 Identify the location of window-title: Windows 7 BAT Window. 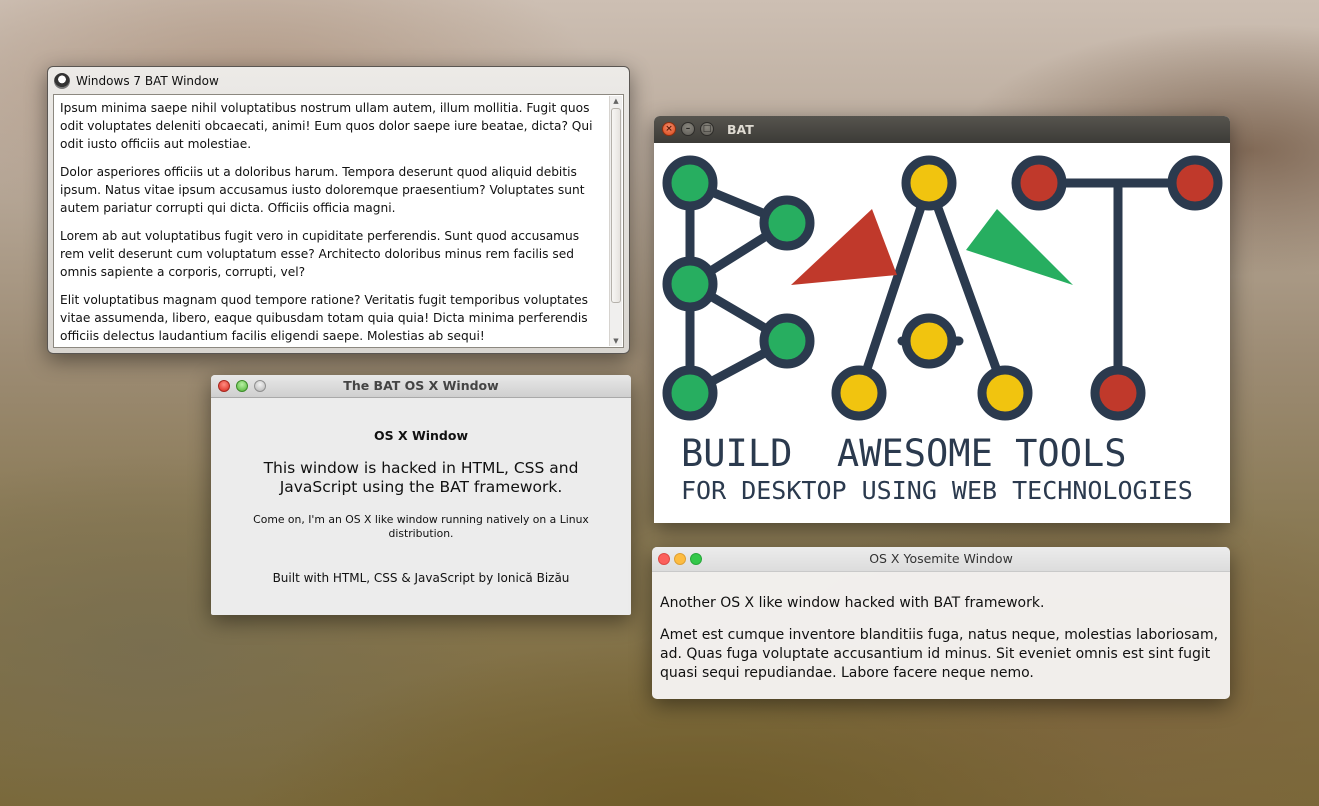
(147, 81).